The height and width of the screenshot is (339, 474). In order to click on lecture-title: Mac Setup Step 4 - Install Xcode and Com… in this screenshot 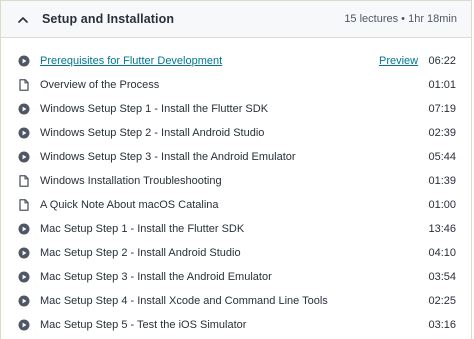, I will do `click(184, 301)`.